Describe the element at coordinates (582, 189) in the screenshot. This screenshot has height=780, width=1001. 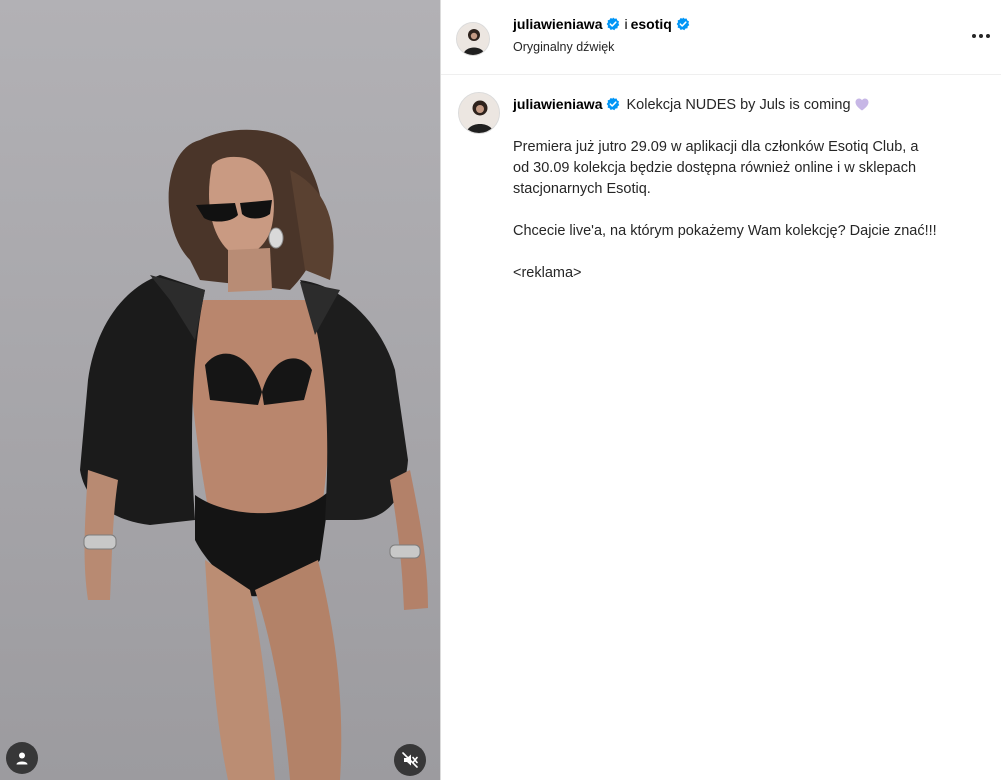
I see `caption-paragraph-1-line-3: stacjonarnych Esotiq.` at that location.